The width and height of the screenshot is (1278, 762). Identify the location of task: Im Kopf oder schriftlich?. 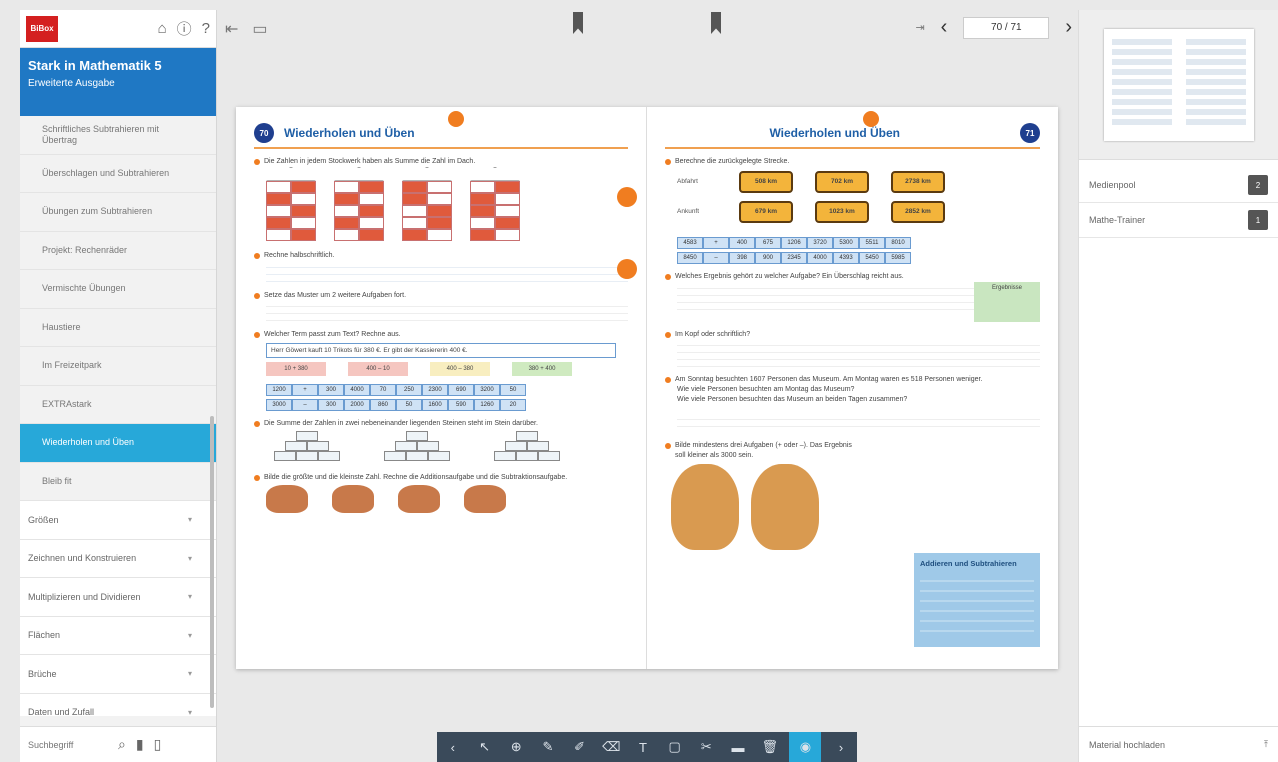
(852, 349).